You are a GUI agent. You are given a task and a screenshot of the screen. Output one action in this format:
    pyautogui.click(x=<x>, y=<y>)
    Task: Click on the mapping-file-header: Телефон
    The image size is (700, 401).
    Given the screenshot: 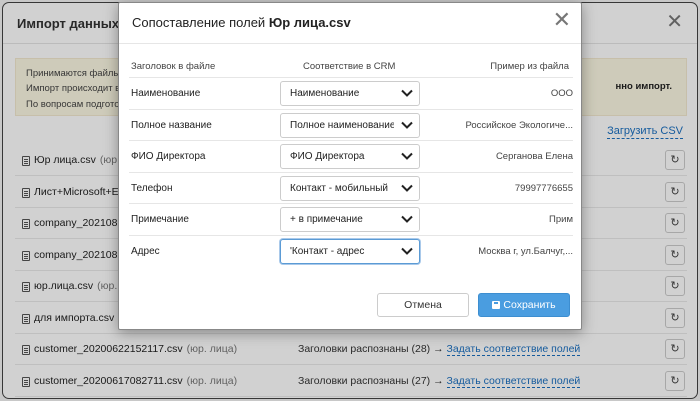 What is the action you would take?
    pyautogui.click(x=152, y=188)
    